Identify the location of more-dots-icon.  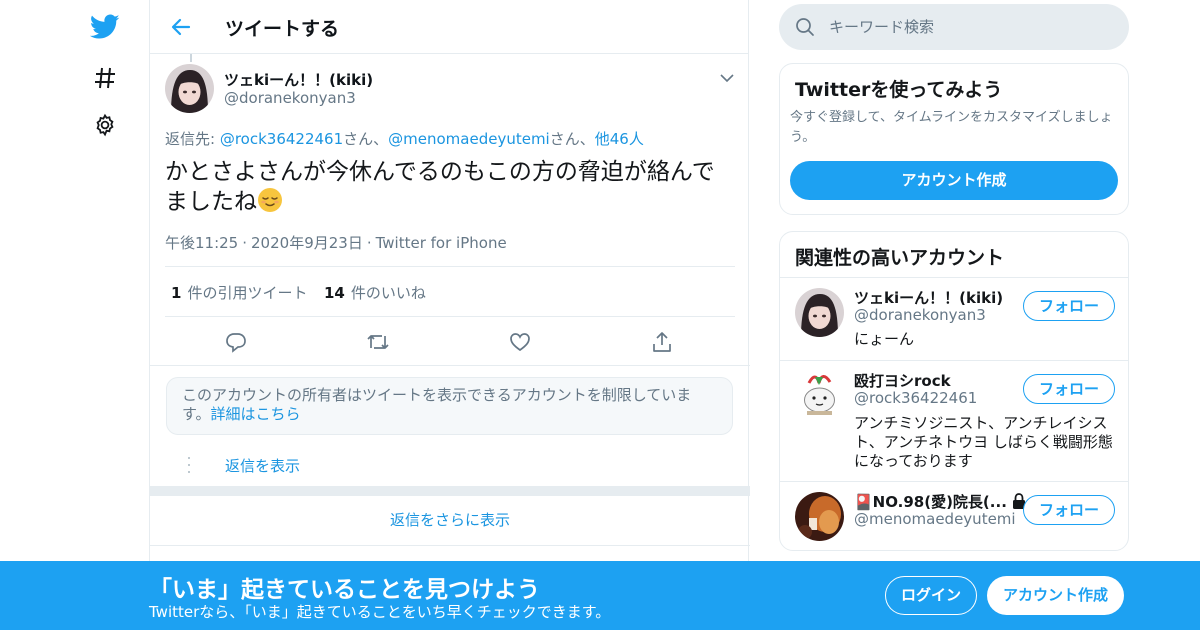
(189, 465).